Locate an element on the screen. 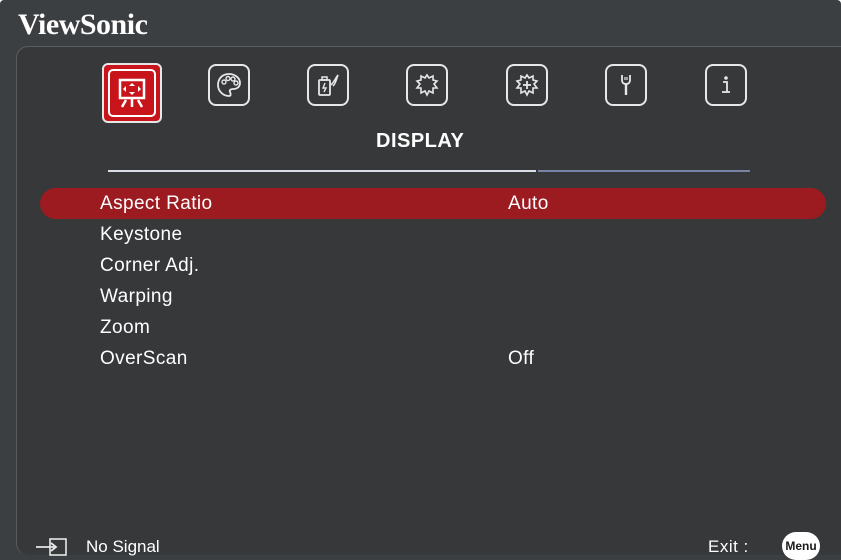 The image size is (841, 560). information-icon is located at coordinates (726, 84).